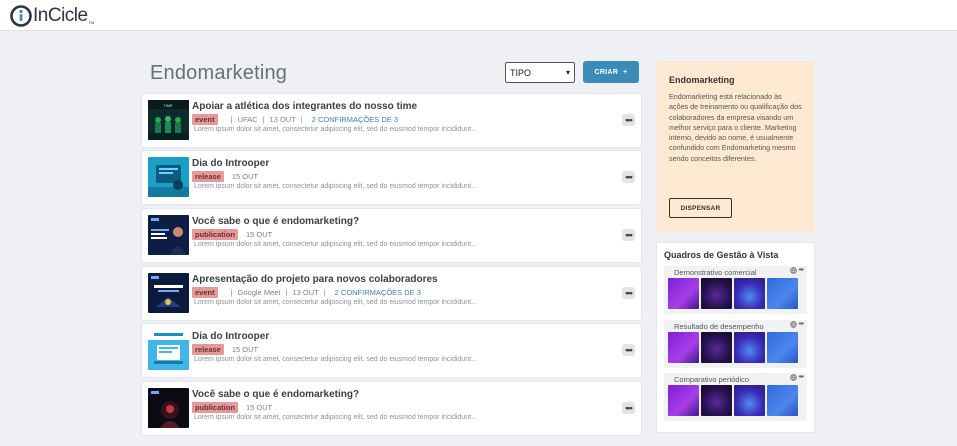 The height and width of the screenshot is (446, 957). What do you see at coordinates (700, 208) in the screenshot?
I see `dismiss-button: DISPENSAR` at bounding box center [700, 208].